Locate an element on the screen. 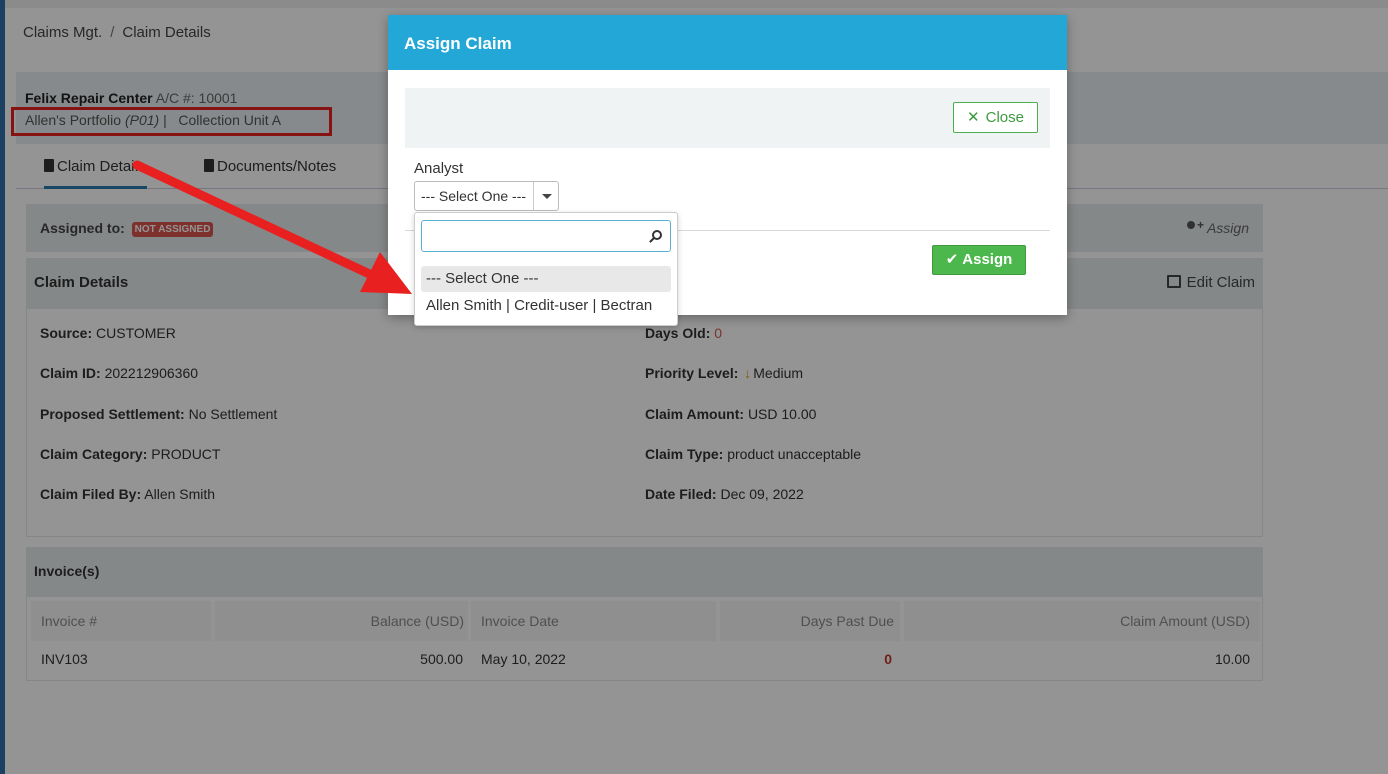 The height and width of the screenshot is (774, 1388). chevron-down-icon is located at coordinates (545, 196).